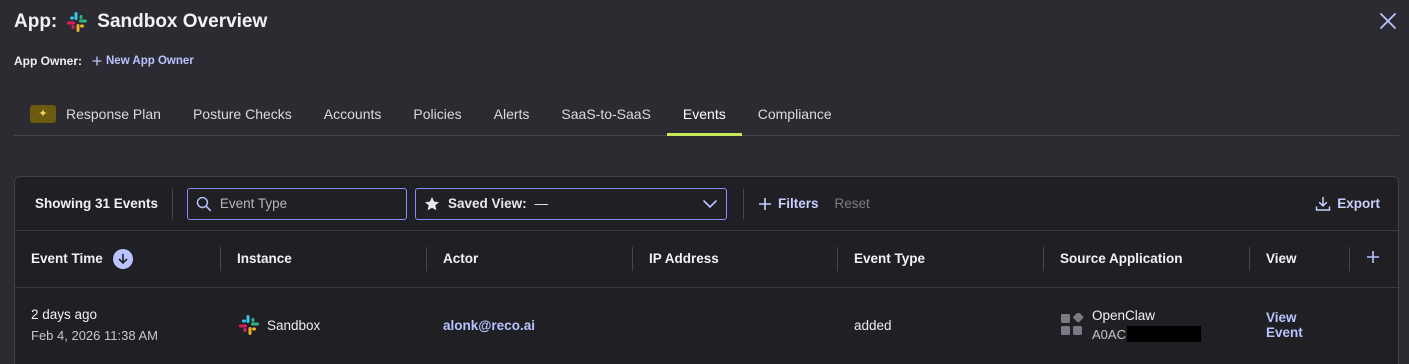 This screenshot has width=1409, height=364. I want to click on column-instance: Instance, so click(324, 259).